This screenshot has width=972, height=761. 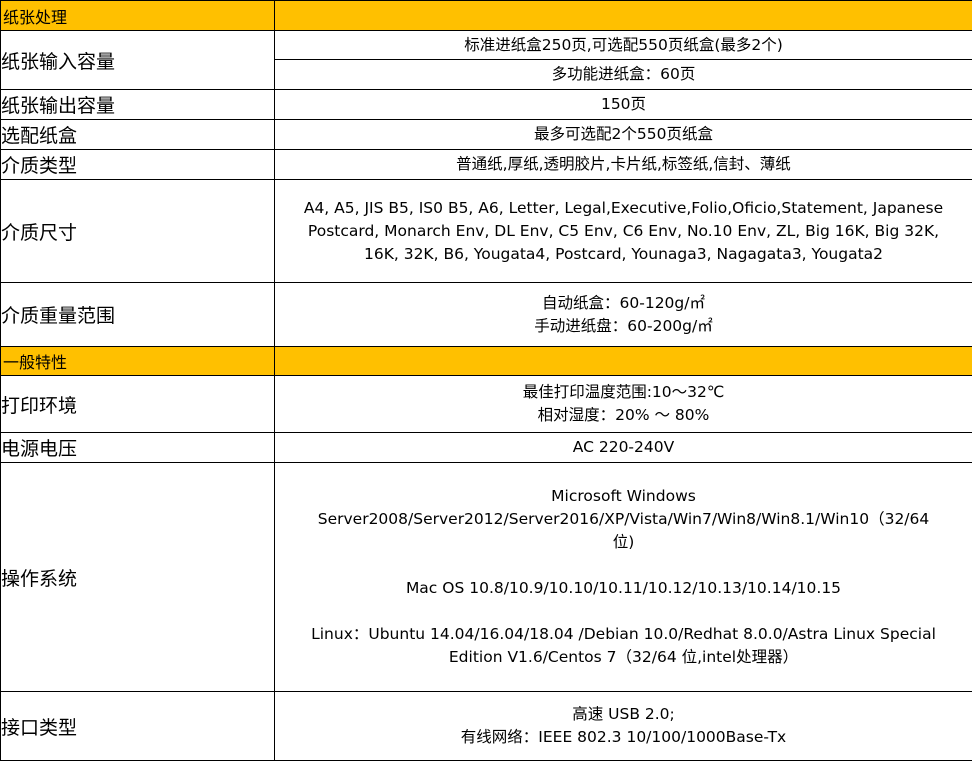 I want to click on spec-value: 最多可选配2个550页纸盒, so click(x=623, y=135).